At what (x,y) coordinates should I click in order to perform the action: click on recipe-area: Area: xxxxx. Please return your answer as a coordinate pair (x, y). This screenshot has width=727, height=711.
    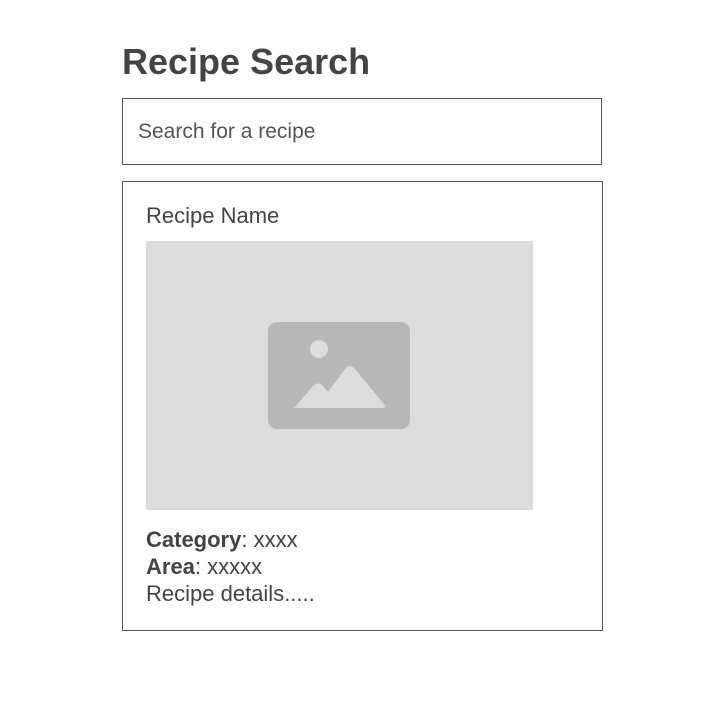
    Looking at the image, I should click on (204, 567).